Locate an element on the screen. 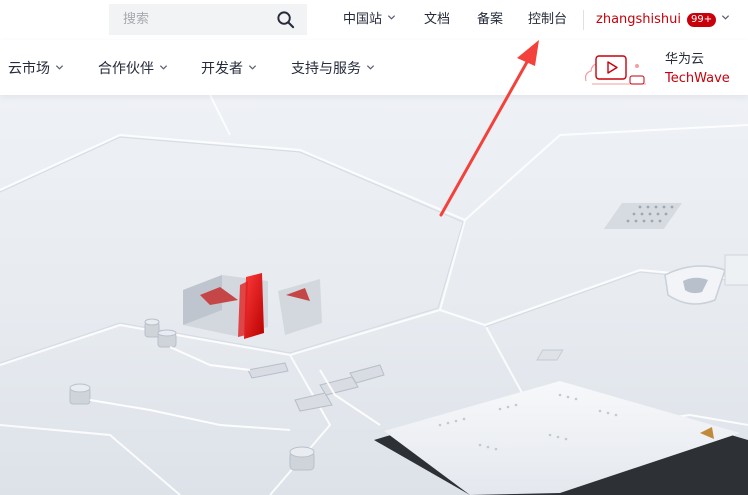 The height and width of the screenshot is (495, 748). region-selector: 中国站 is located at coordinates (369, 20).